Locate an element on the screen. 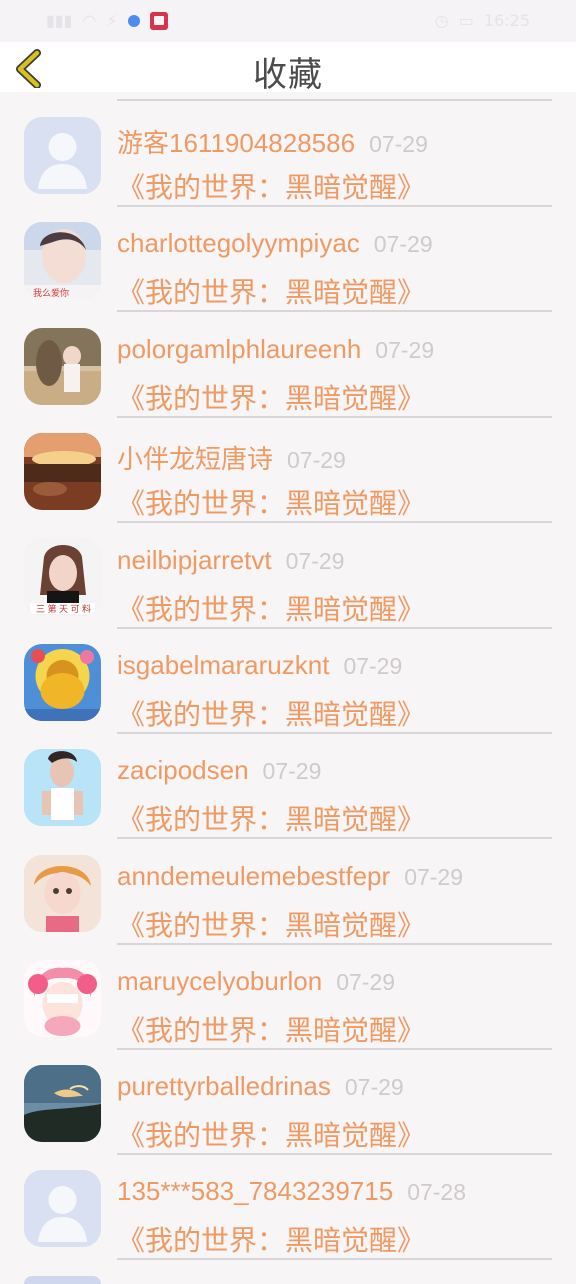 The image size is (576, 1284). list-item: zacipodsen 07-29 《我的世界：黑暗觉醒》 is located at coordinates (288, 786).